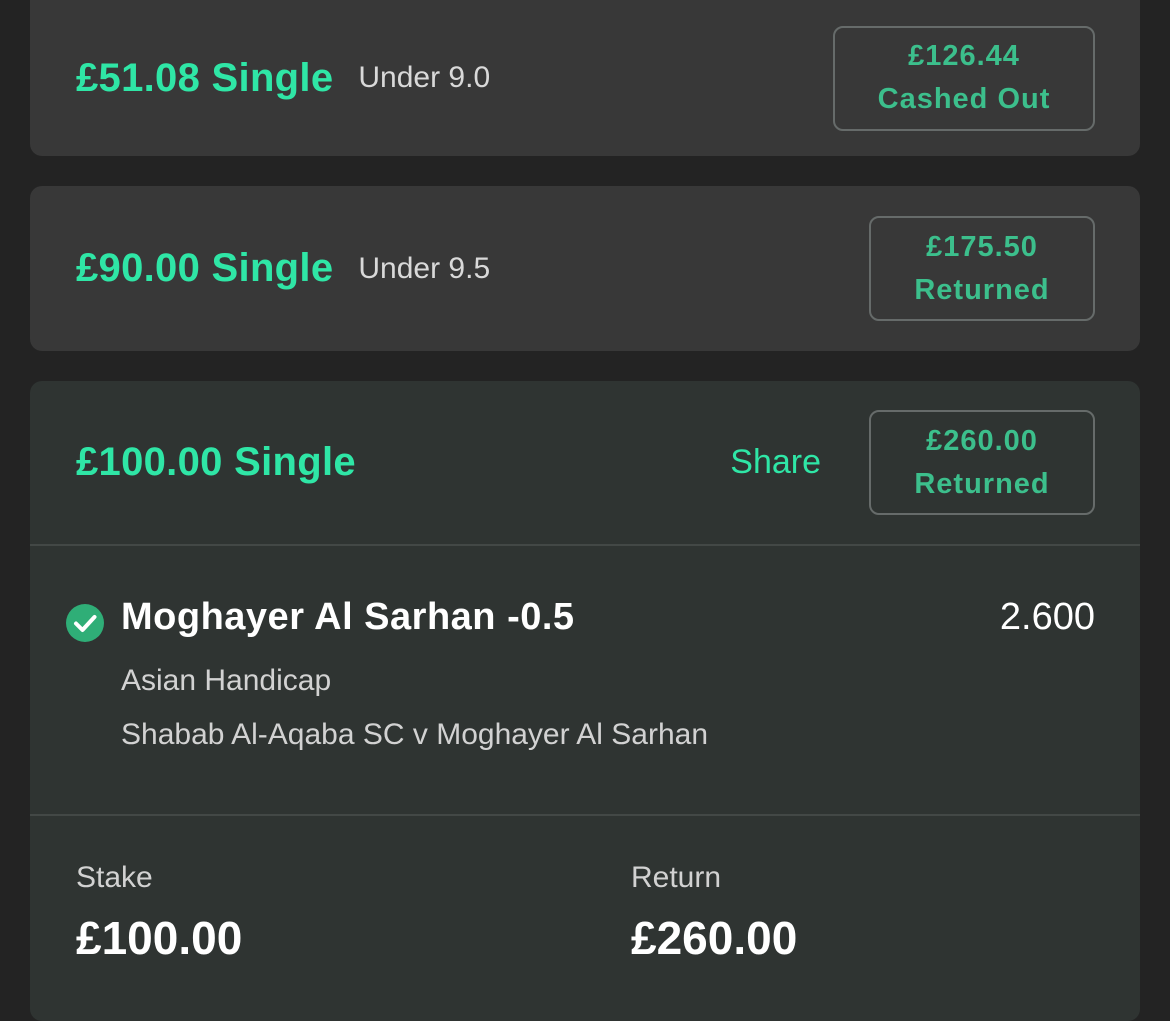  Describe the element at coordinates (982, 246) in the screenshot. I see `status-amount: £175.50` at that location.